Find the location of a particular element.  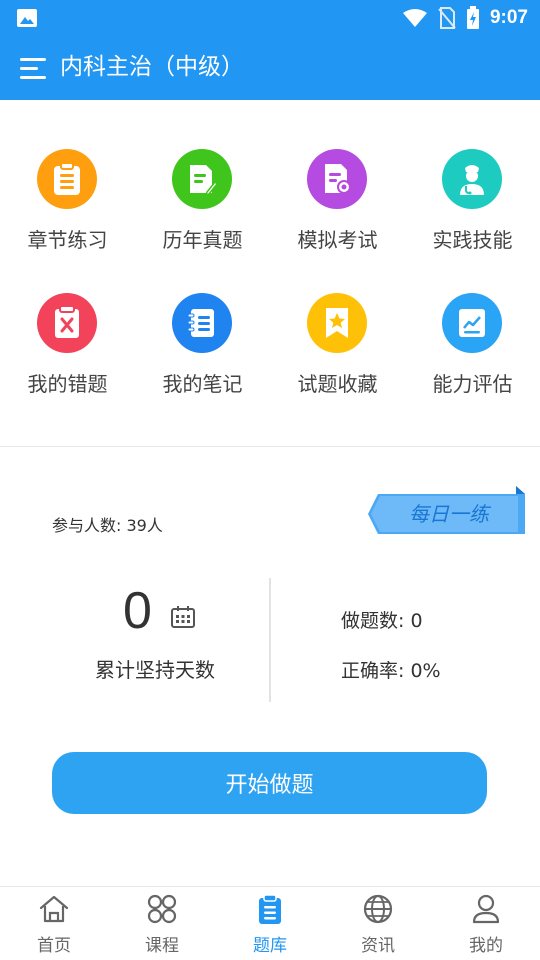

home-icon is located at coordinates (54, 909).